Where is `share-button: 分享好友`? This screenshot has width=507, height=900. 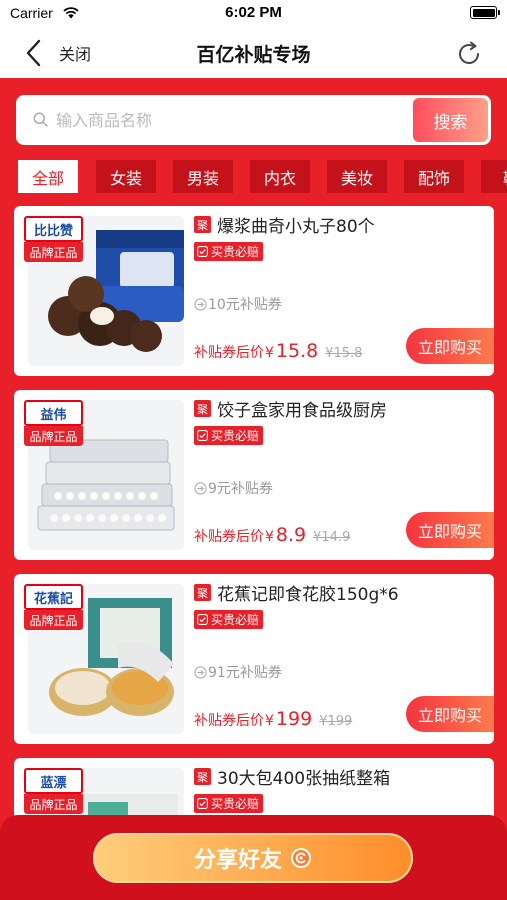
share-button: 分享好友 is located at coordinates (253, 858).